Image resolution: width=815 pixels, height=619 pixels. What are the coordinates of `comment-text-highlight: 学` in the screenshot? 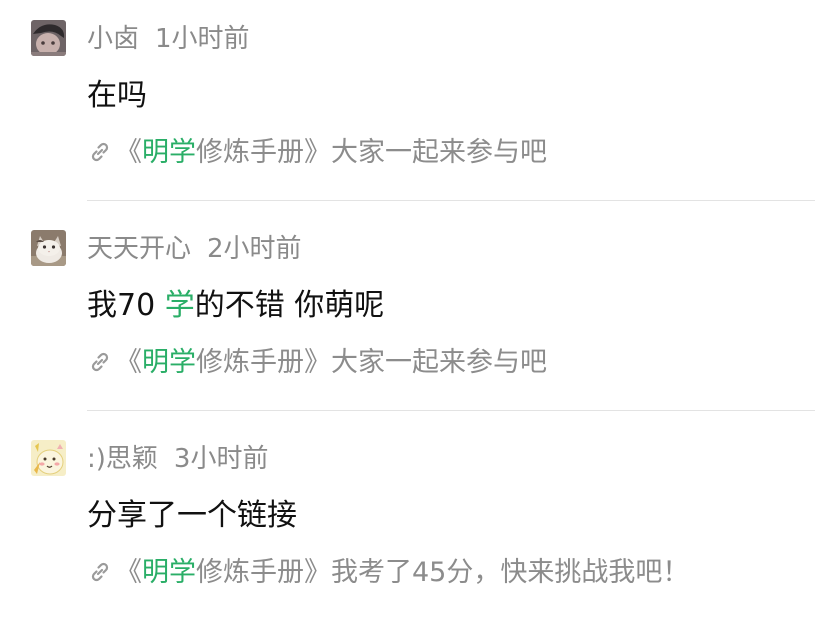 It's located at (179, 305).